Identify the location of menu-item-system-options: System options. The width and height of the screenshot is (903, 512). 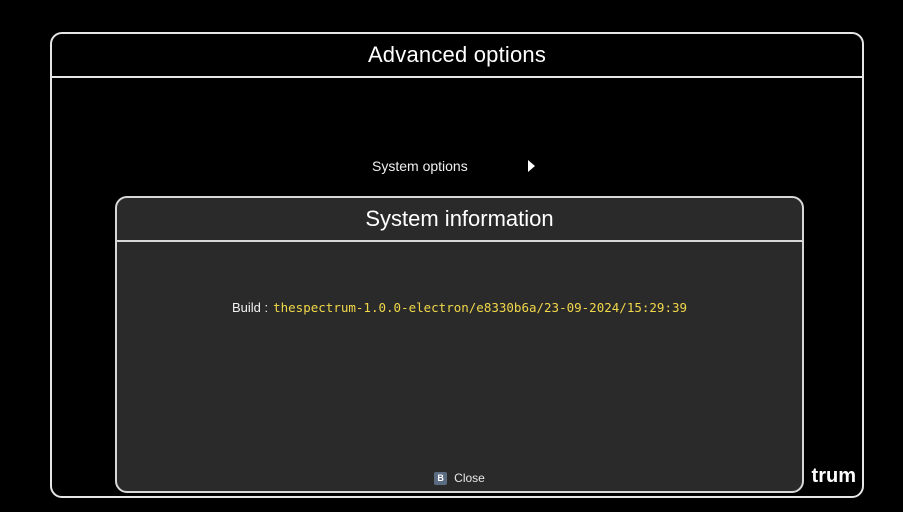
(453, 166).